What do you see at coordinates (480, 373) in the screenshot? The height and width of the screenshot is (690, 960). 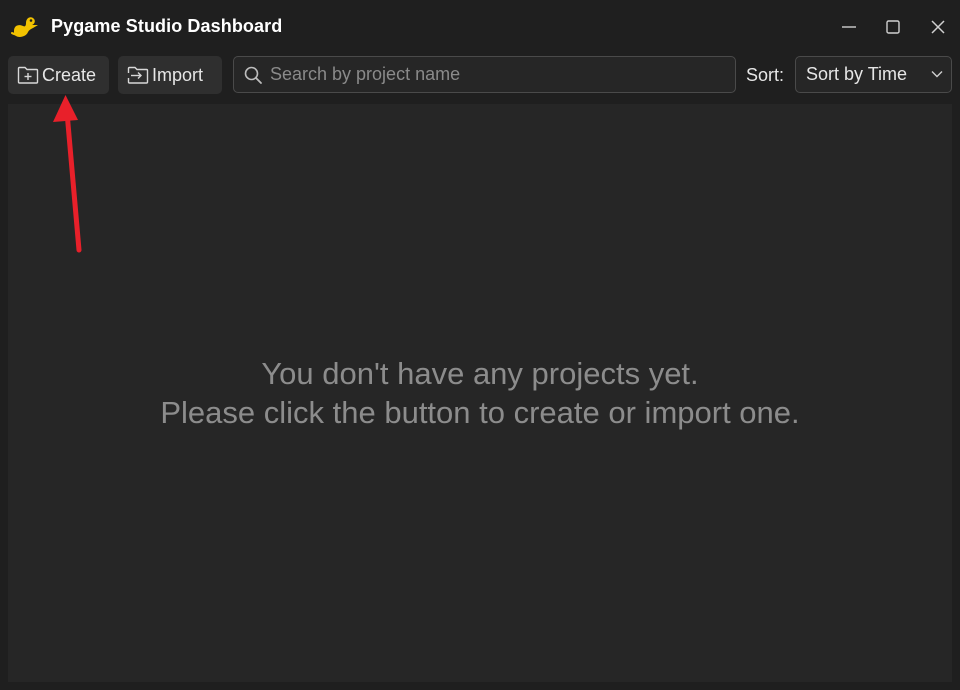 I see `empty-state-line-1: You don't have any projects yet.` at bounding box center [480, 373].